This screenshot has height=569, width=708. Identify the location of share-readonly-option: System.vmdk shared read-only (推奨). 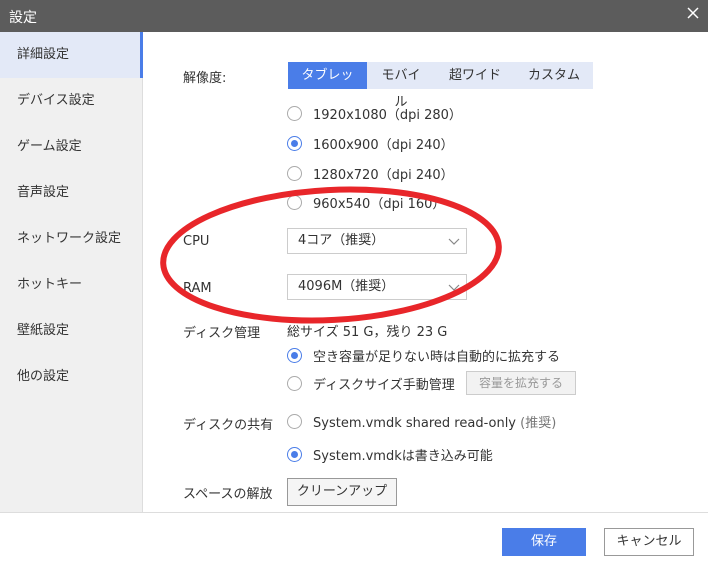
(421, 421).